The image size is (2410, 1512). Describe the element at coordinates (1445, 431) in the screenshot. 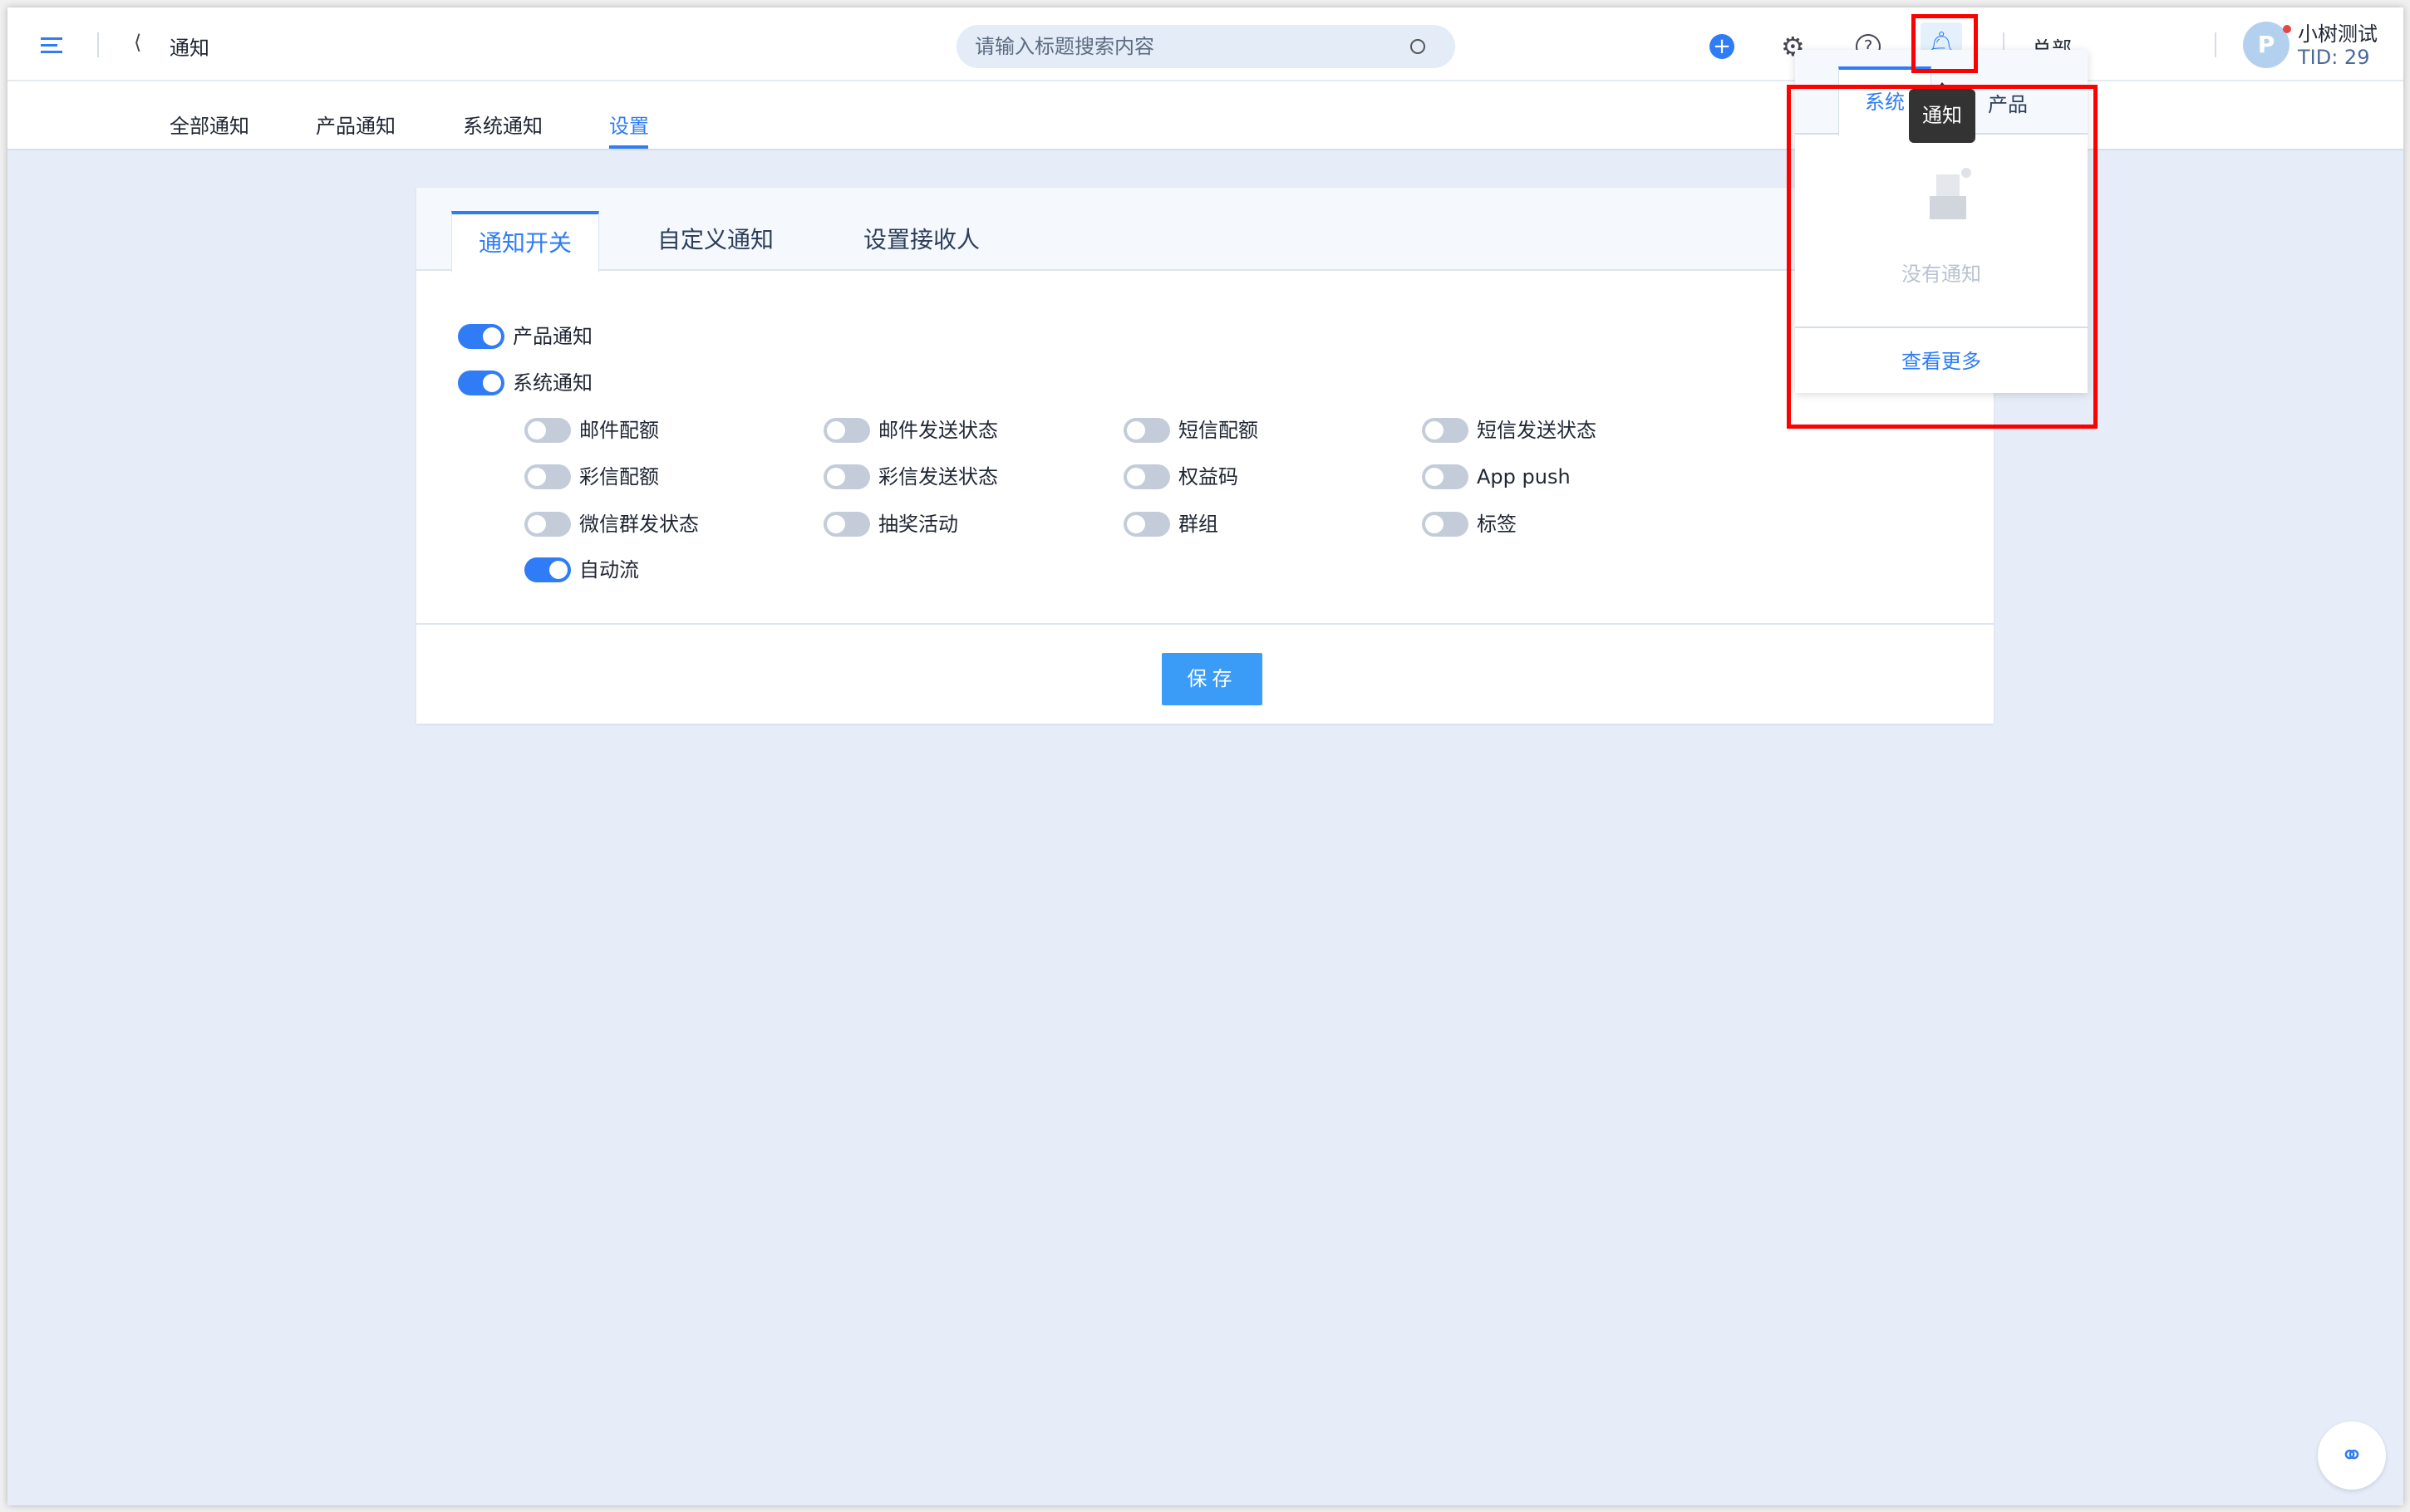

I see `sub-3-toggle` at that location.